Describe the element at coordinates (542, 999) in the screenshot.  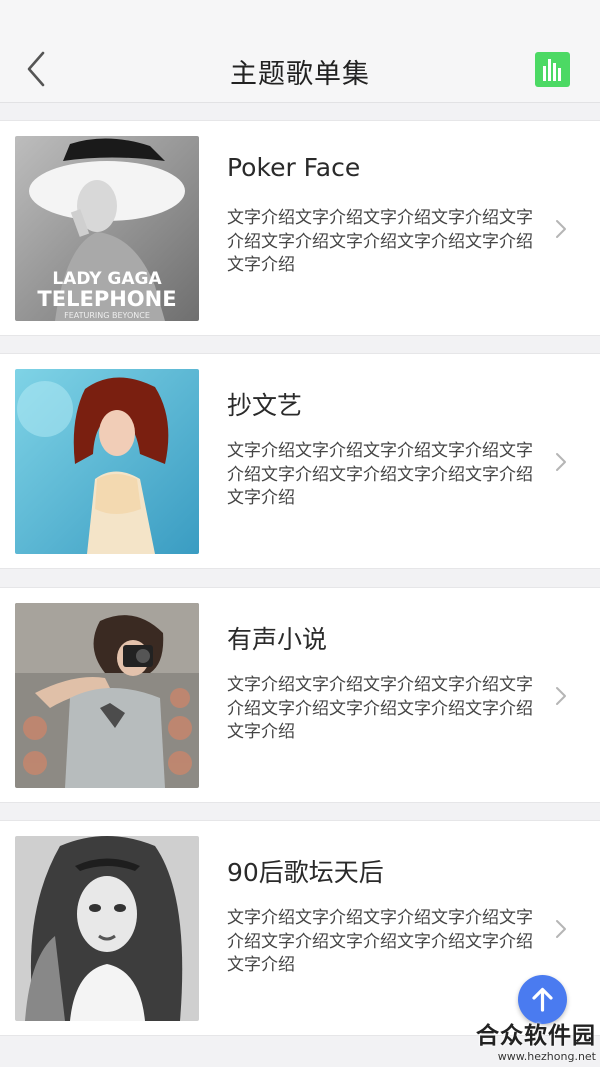
I see `arrow-up-icon` at that location.